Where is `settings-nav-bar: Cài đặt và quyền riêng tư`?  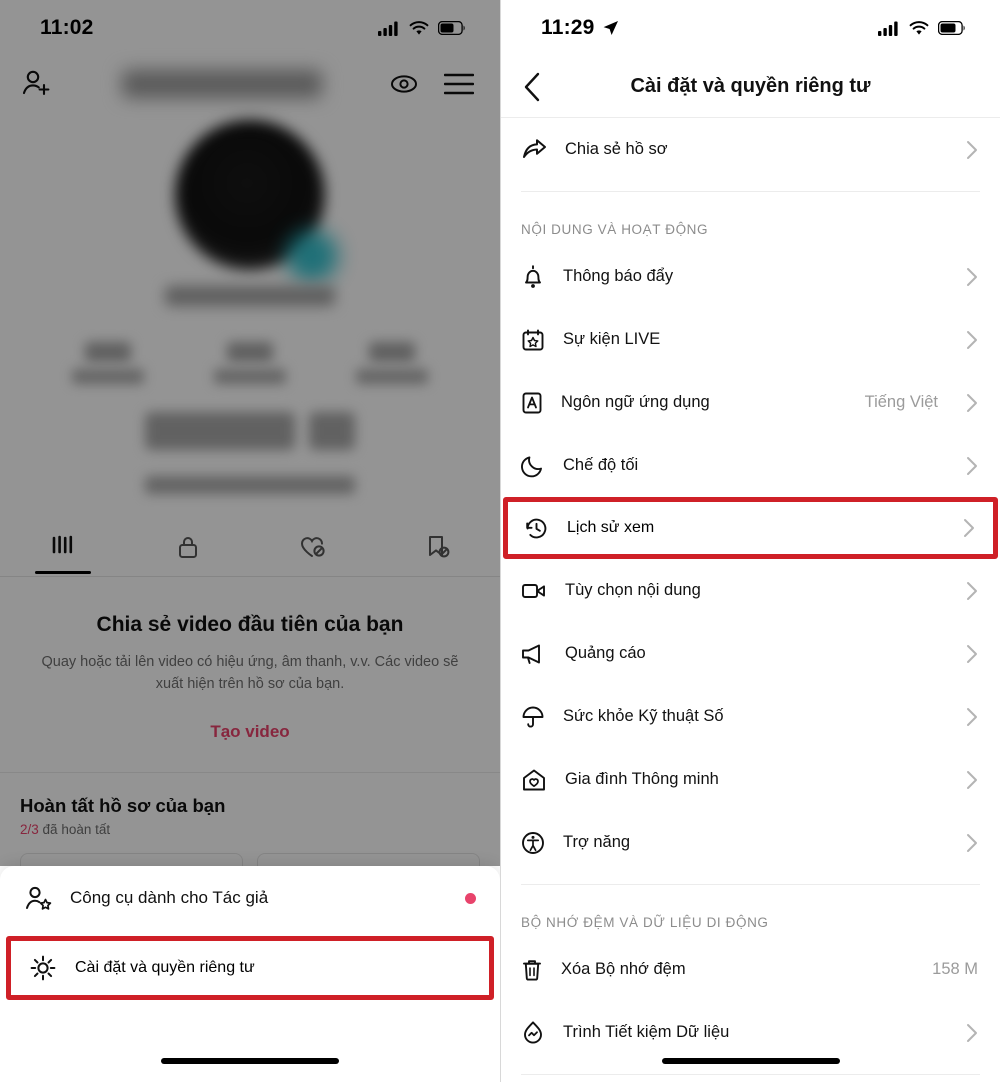
settings-nav-bar: Cài đặt và quyền riêng tư is located at coordinates (750, 87).